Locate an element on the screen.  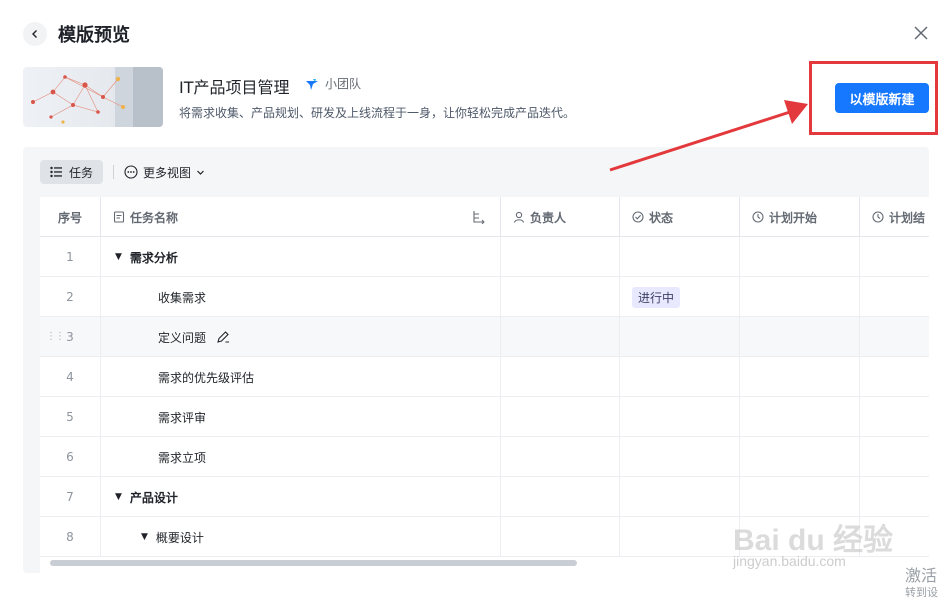
seq-cell: 3 is located at coordinates (70, 337).